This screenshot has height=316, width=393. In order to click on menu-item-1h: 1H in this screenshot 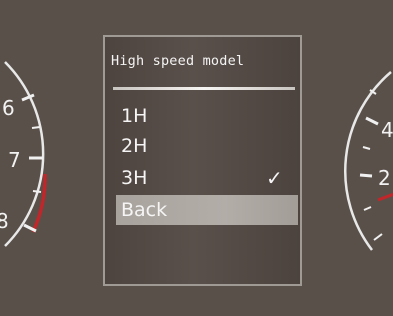, I will do `click(207, 116)`.